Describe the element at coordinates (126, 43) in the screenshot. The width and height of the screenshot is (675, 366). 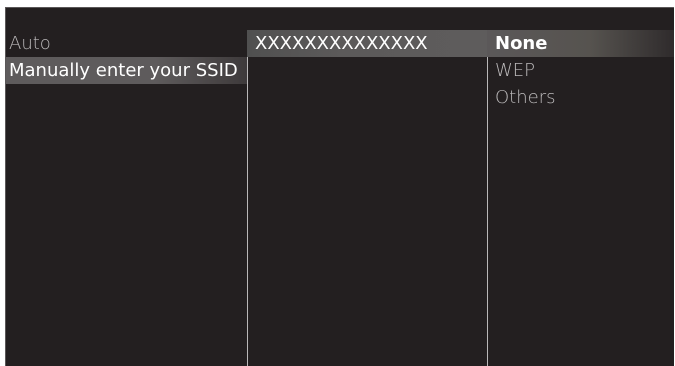
I see `menu-item-auto: Auto` at that location.